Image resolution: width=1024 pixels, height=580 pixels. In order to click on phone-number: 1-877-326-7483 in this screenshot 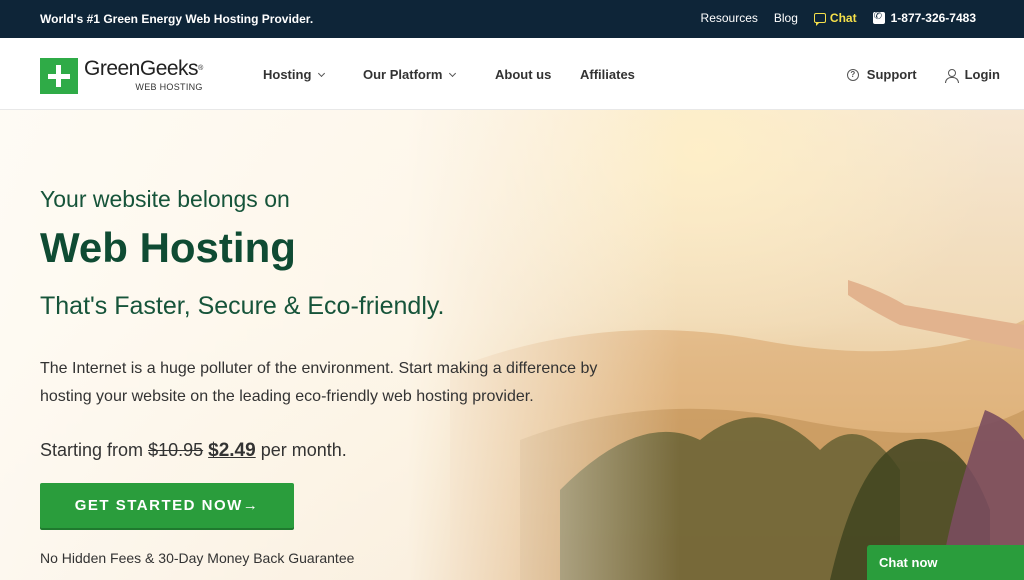, I will do `click(933, 18)`.